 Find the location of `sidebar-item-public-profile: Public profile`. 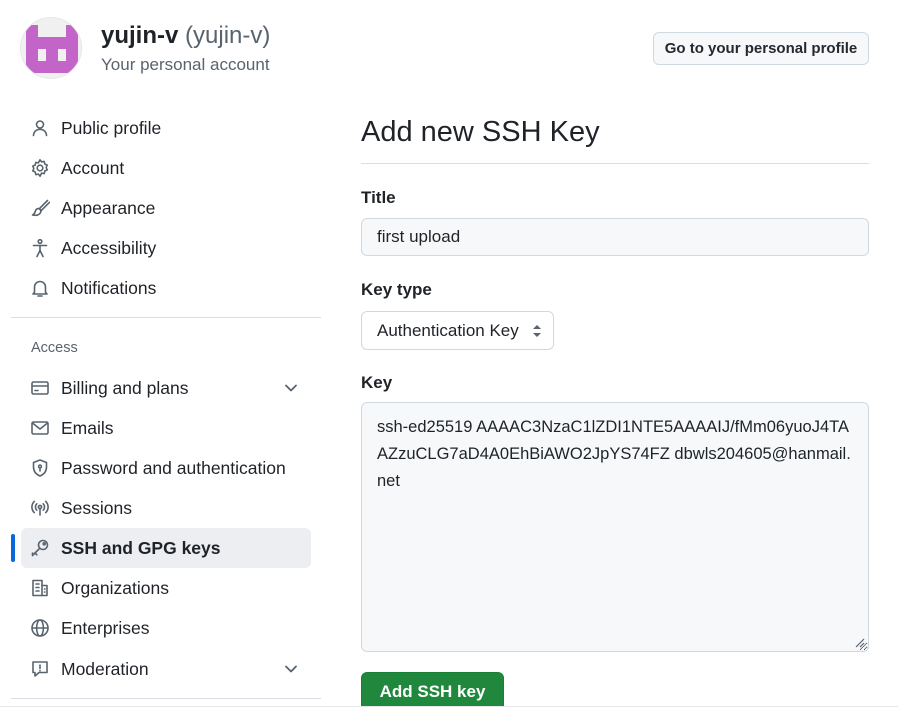

sidebar-item-public-profile: Public profile is located at coordinates (166, 128).